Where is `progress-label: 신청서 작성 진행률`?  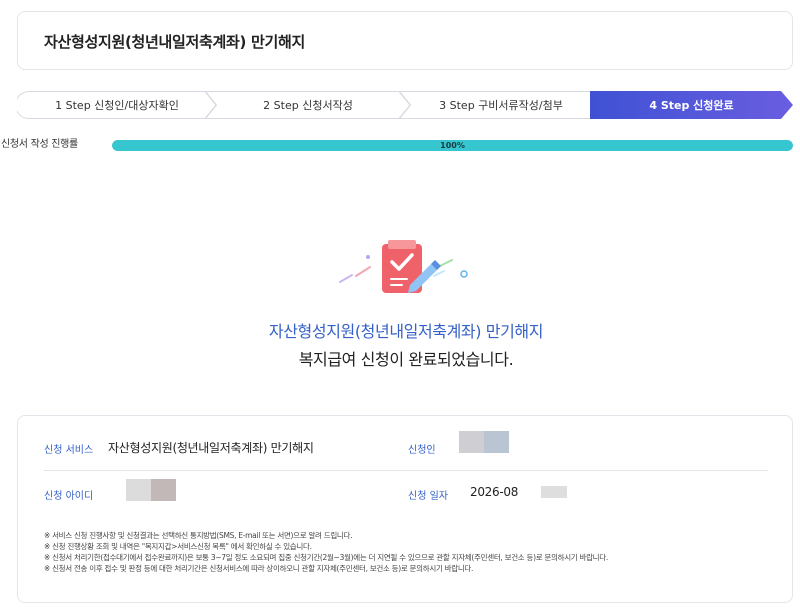 progress-label: 신청서 작성 진행률 is located at coordinates (39, 144).